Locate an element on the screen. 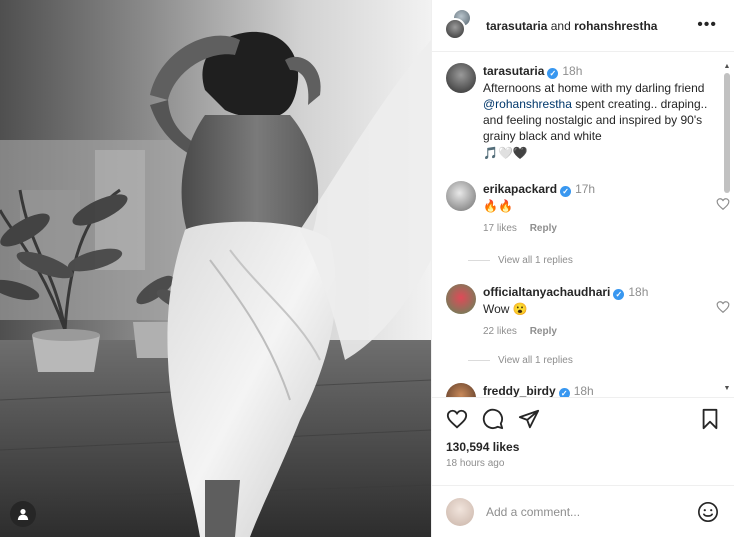 The height and width of the screenshot is (537, 734). post-header: tarasutaria and rohanshrestha ••• is located at coordinates (583, 26).